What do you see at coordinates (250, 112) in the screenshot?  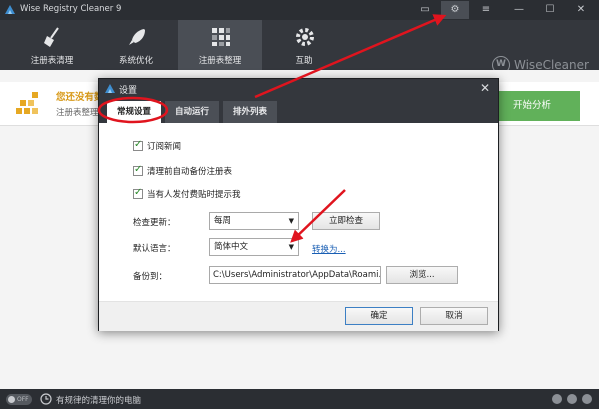 I see `tab-exclusions: 排外列表` at bounding box center [250, 112].